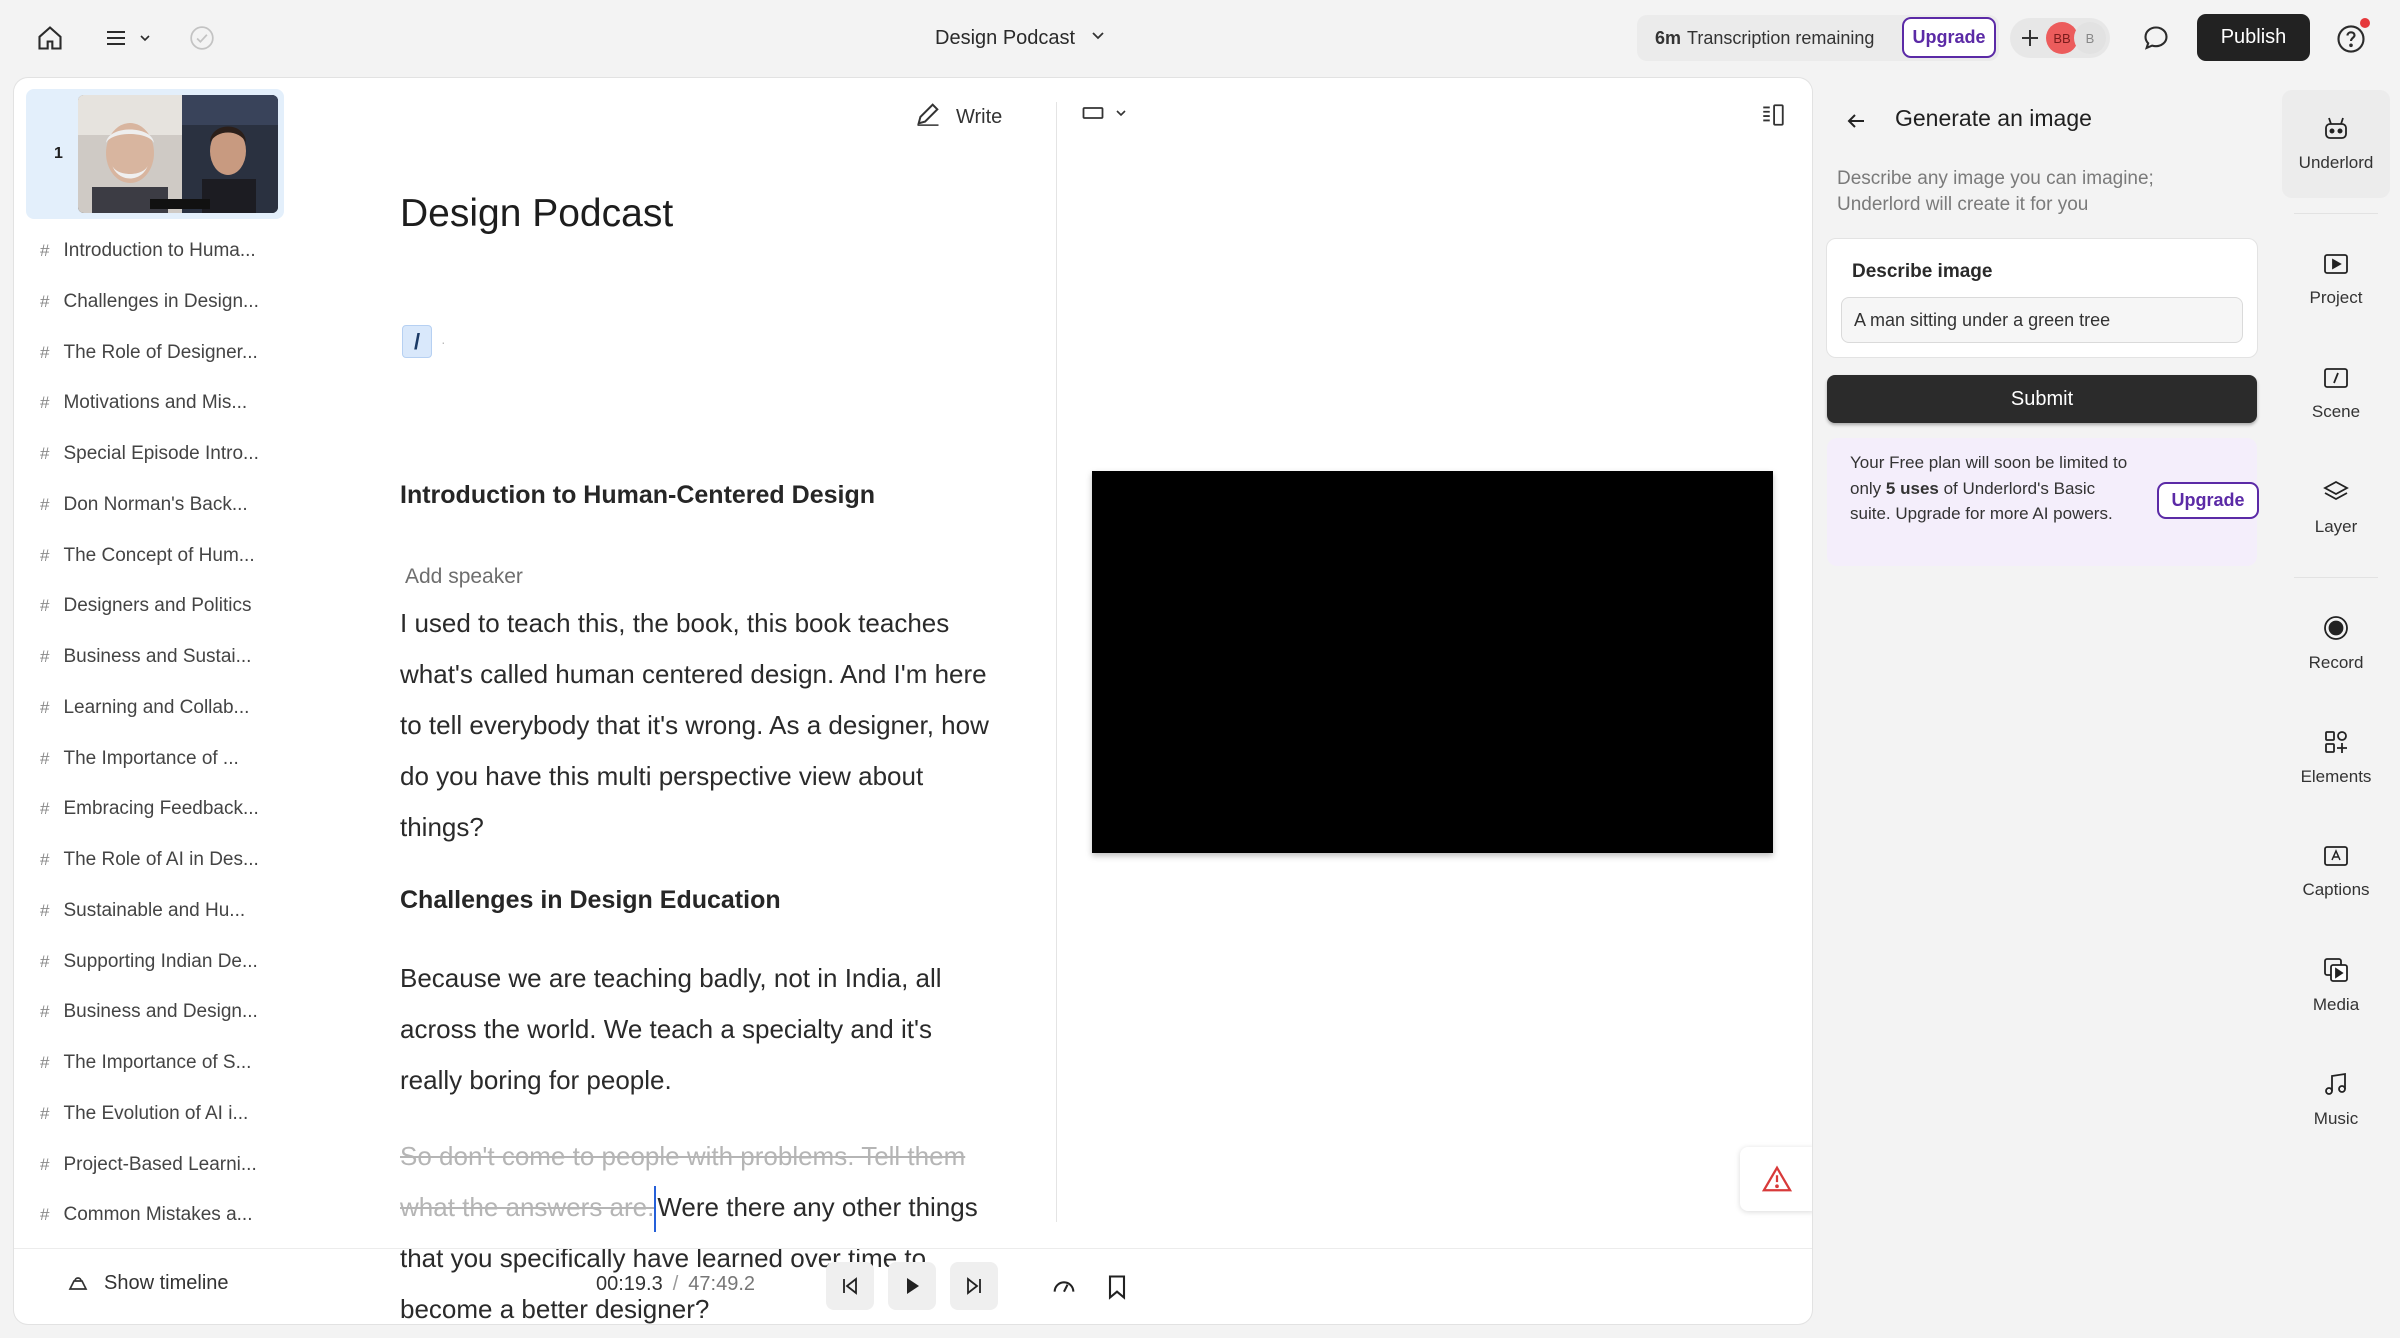 The height and width of the screenshot is (1338, 2400). I want to click on rail-label: Scene, so click(2336, 411).